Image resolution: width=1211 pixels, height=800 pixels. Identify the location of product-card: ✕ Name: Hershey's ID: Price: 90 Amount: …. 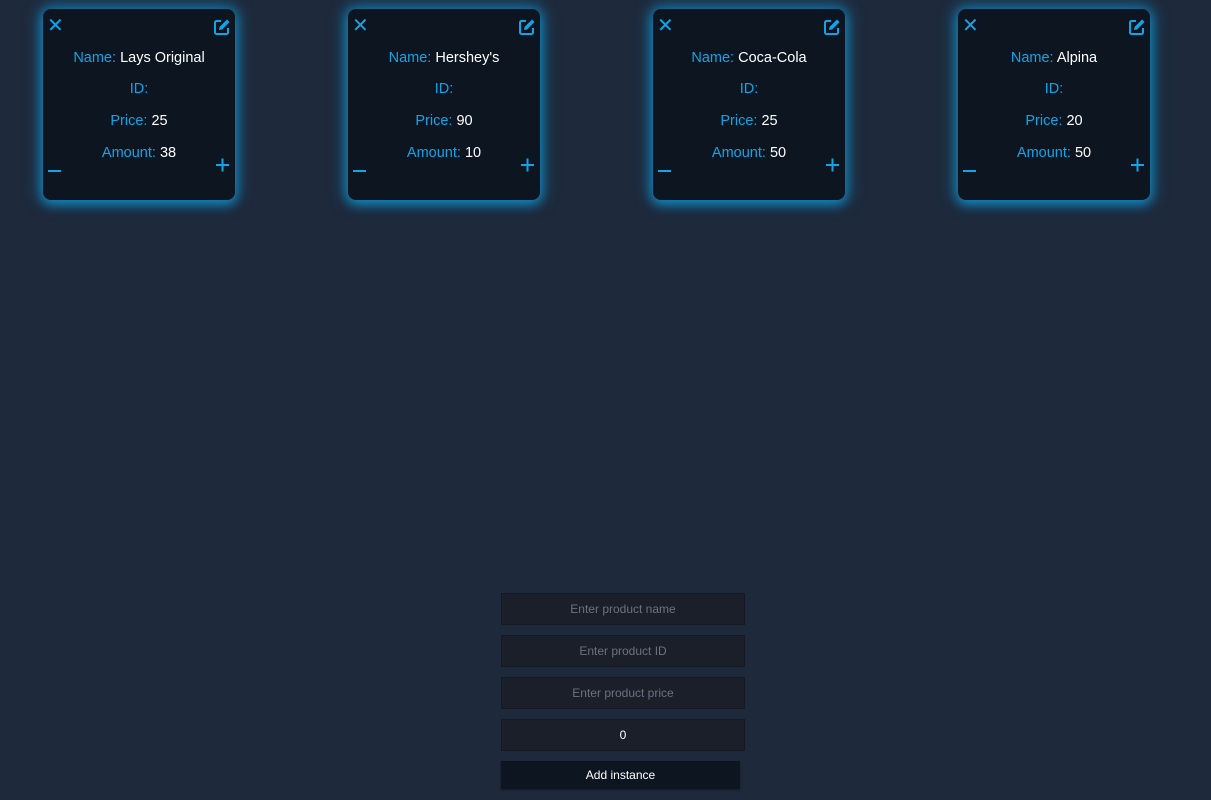
(444, 104).